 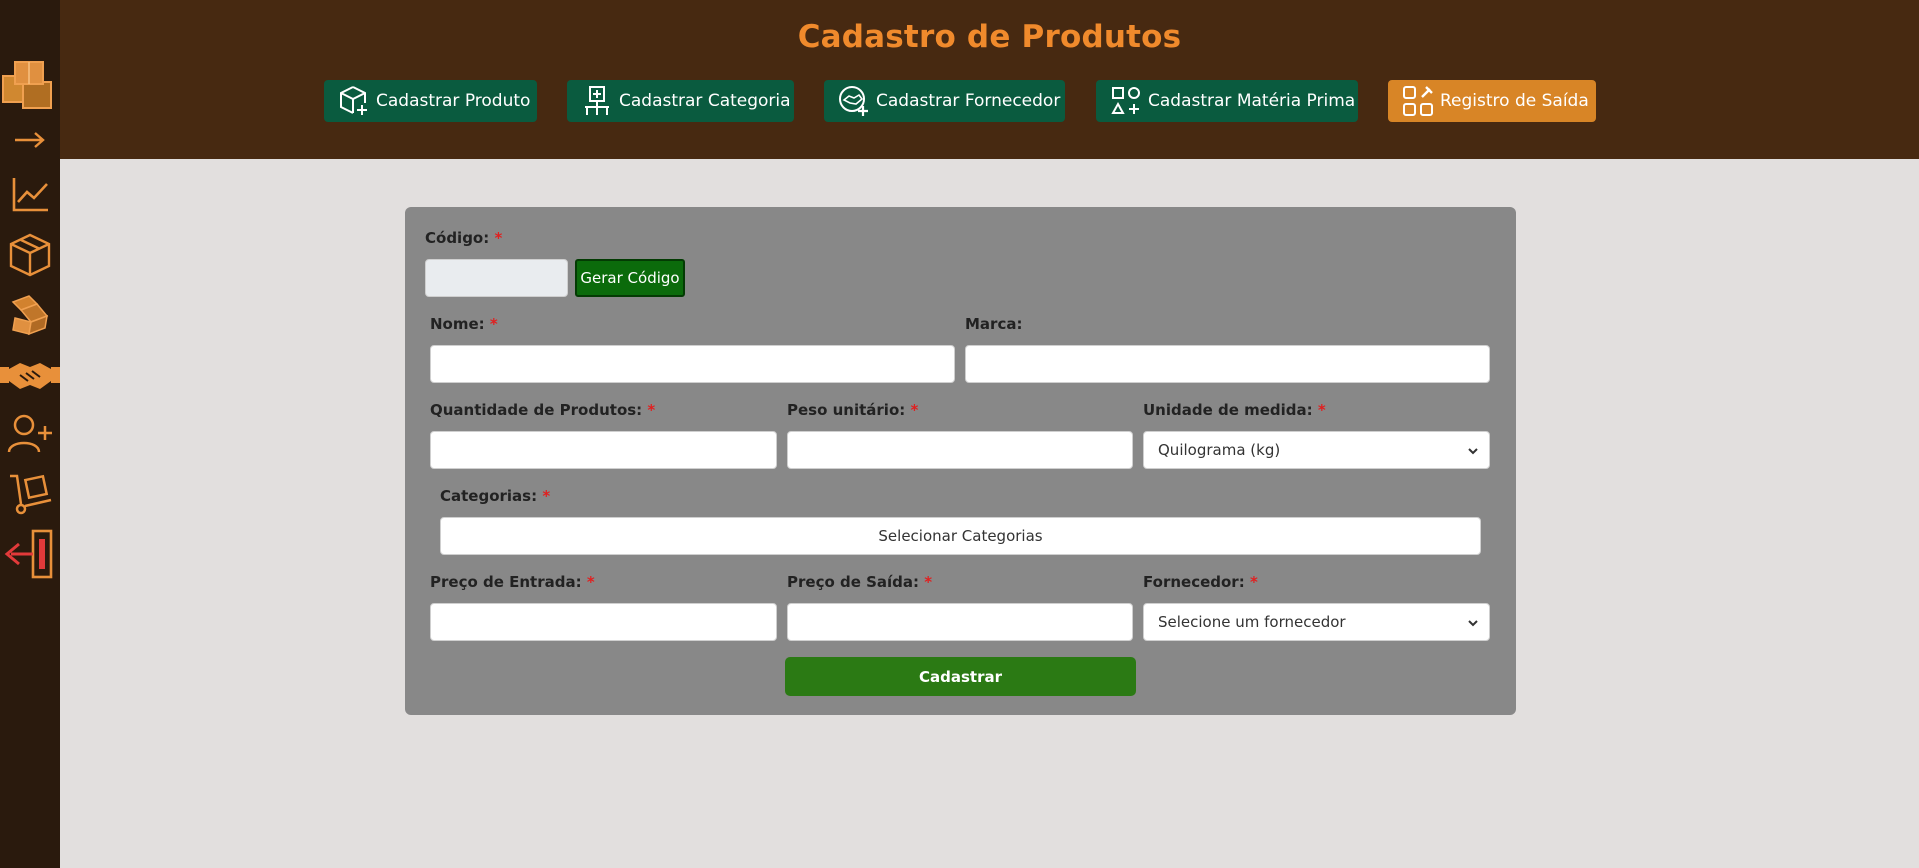 I want to click on gerar-codigo-button: Gerar Código, so click(x=630, y=278).